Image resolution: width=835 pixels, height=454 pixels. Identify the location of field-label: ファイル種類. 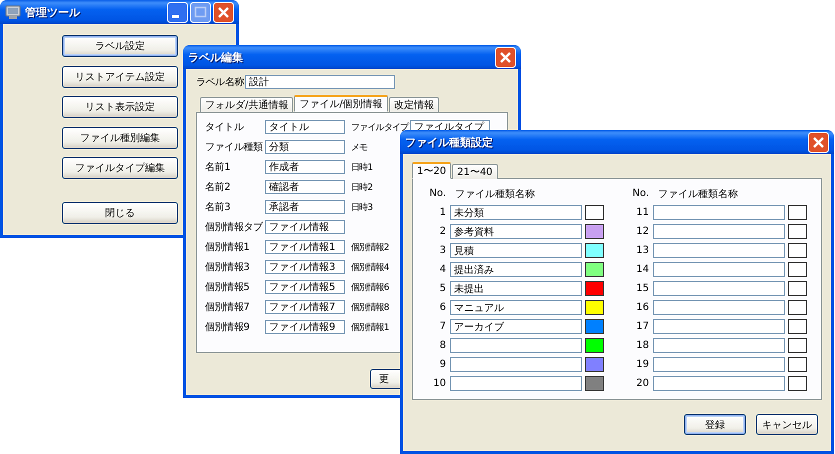
(234, 147).